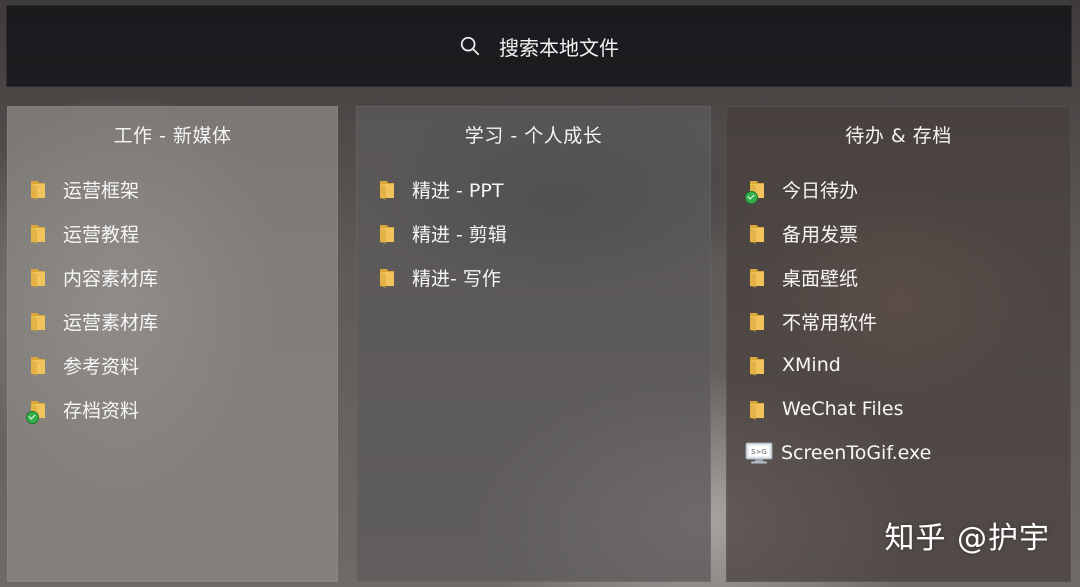 Image resolution: width=1080 pixels, height=587 pixels. What do you see at coordinates (820, 234) in the screenshot?
I see `item-label: 备用发票` at bounding box center [820, 234].